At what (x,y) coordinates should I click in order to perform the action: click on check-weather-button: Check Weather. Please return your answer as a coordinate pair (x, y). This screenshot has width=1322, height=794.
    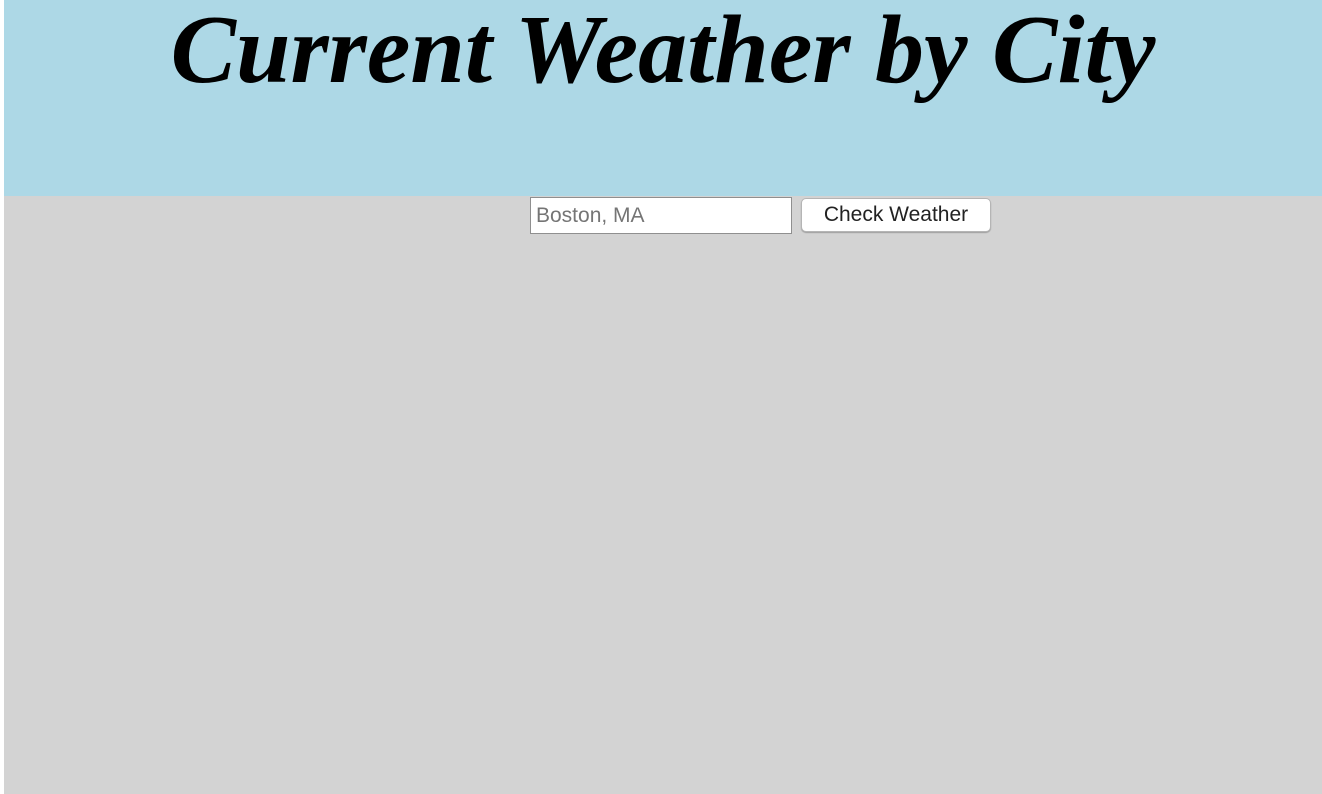
    Looking at the image, I should click on (896, 215).